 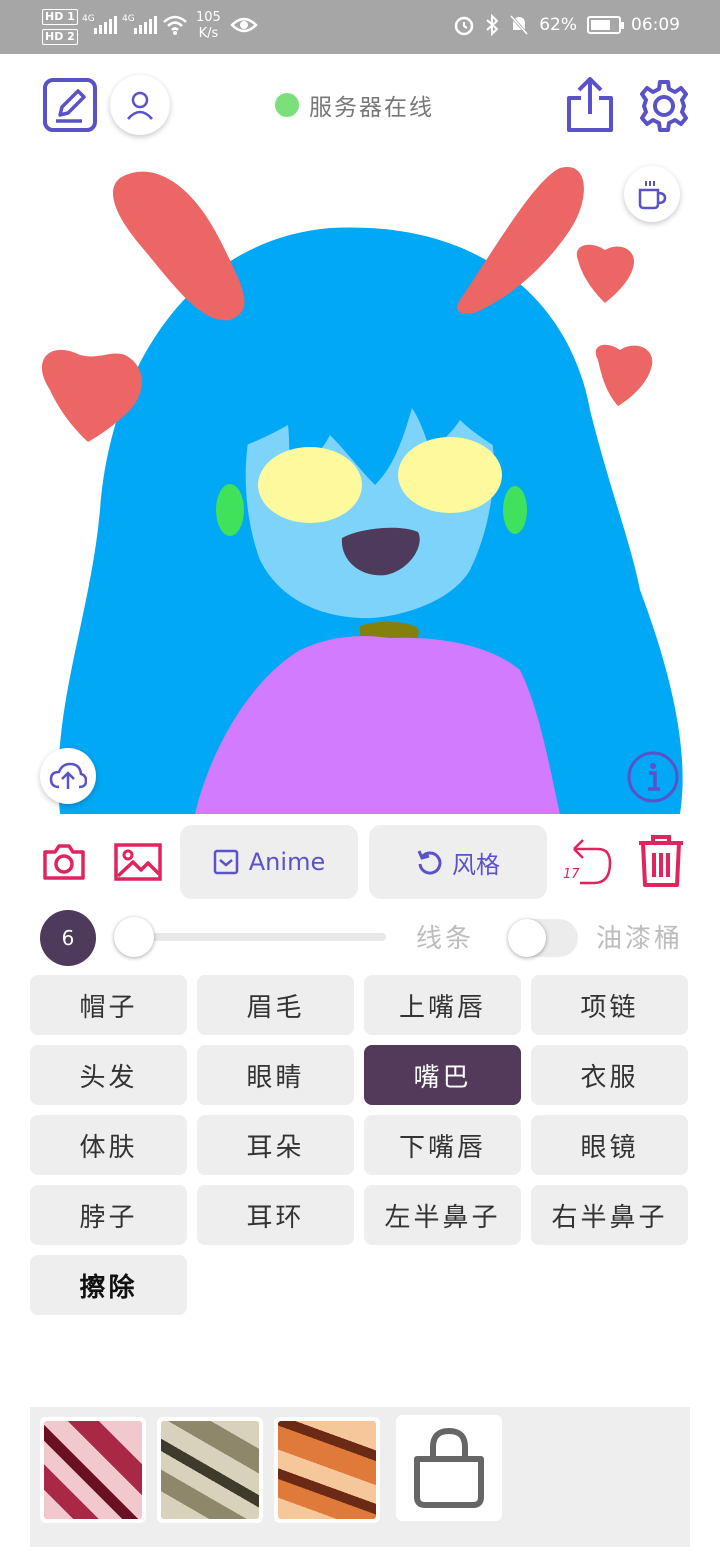 I want to click on battery-percent: 62%, so click(x=558, y=25).